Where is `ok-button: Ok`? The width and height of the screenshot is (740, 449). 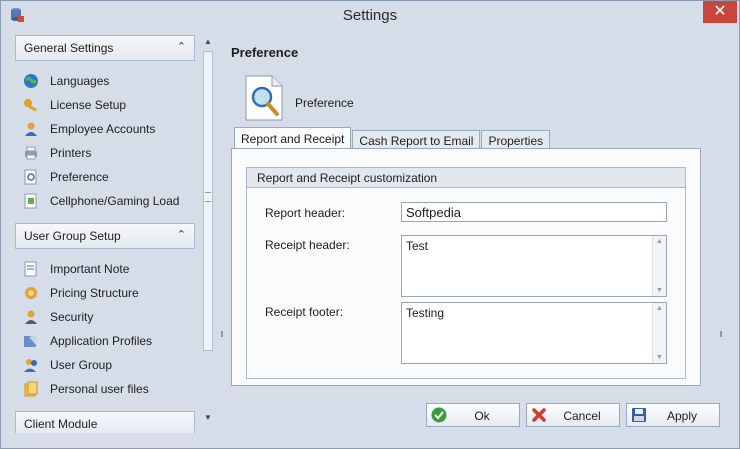 ok-button: Ok is located at coordinates (473, 415).